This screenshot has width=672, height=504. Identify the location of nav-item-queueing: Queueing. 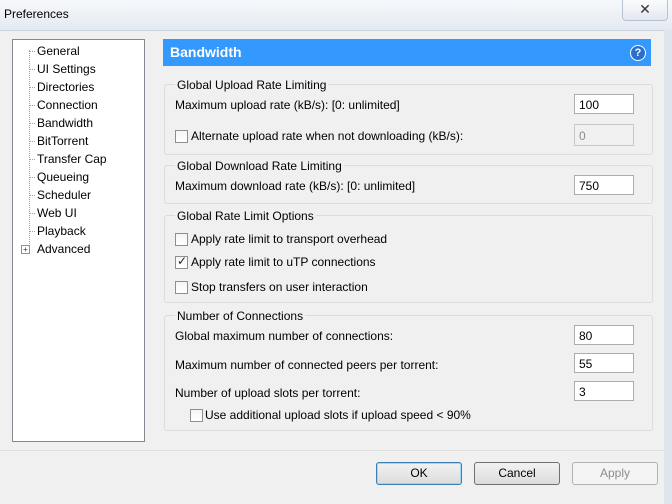
(63, 177).